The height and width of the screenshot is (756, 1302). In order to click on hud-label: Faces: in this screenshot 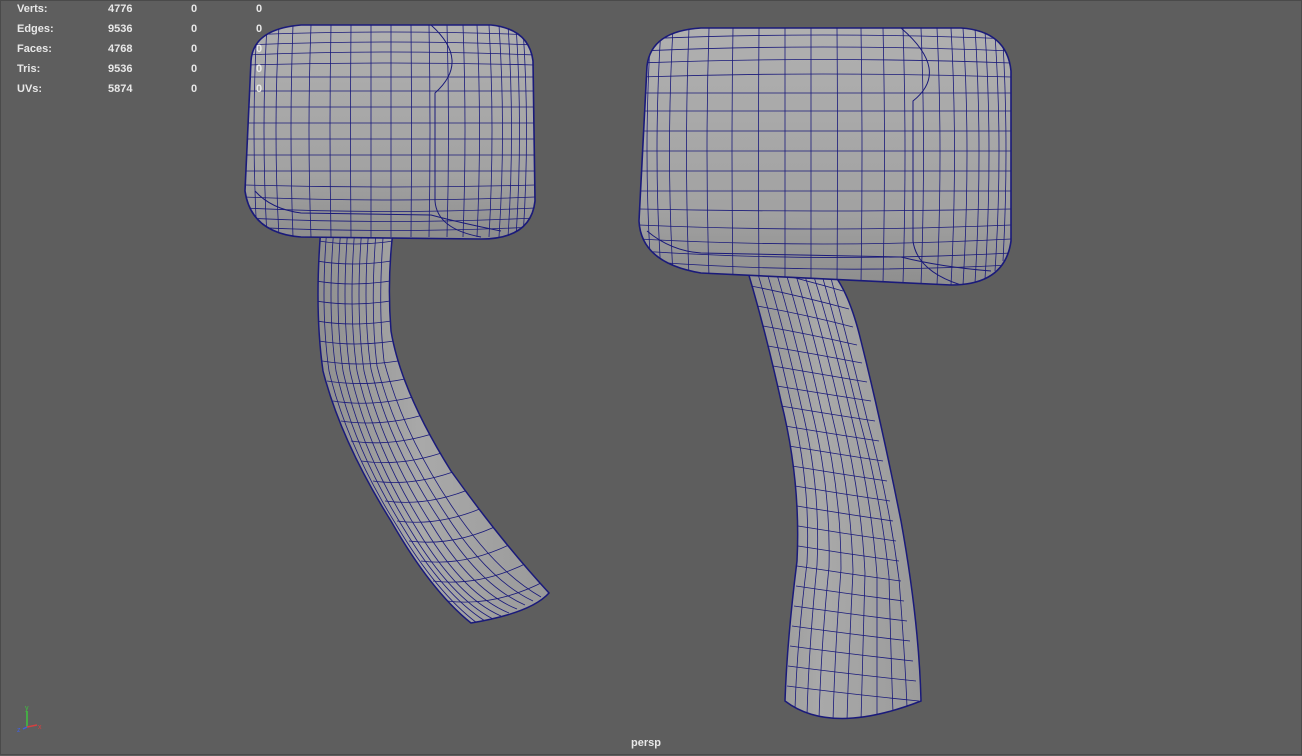, I will do `click(34, 49)`.